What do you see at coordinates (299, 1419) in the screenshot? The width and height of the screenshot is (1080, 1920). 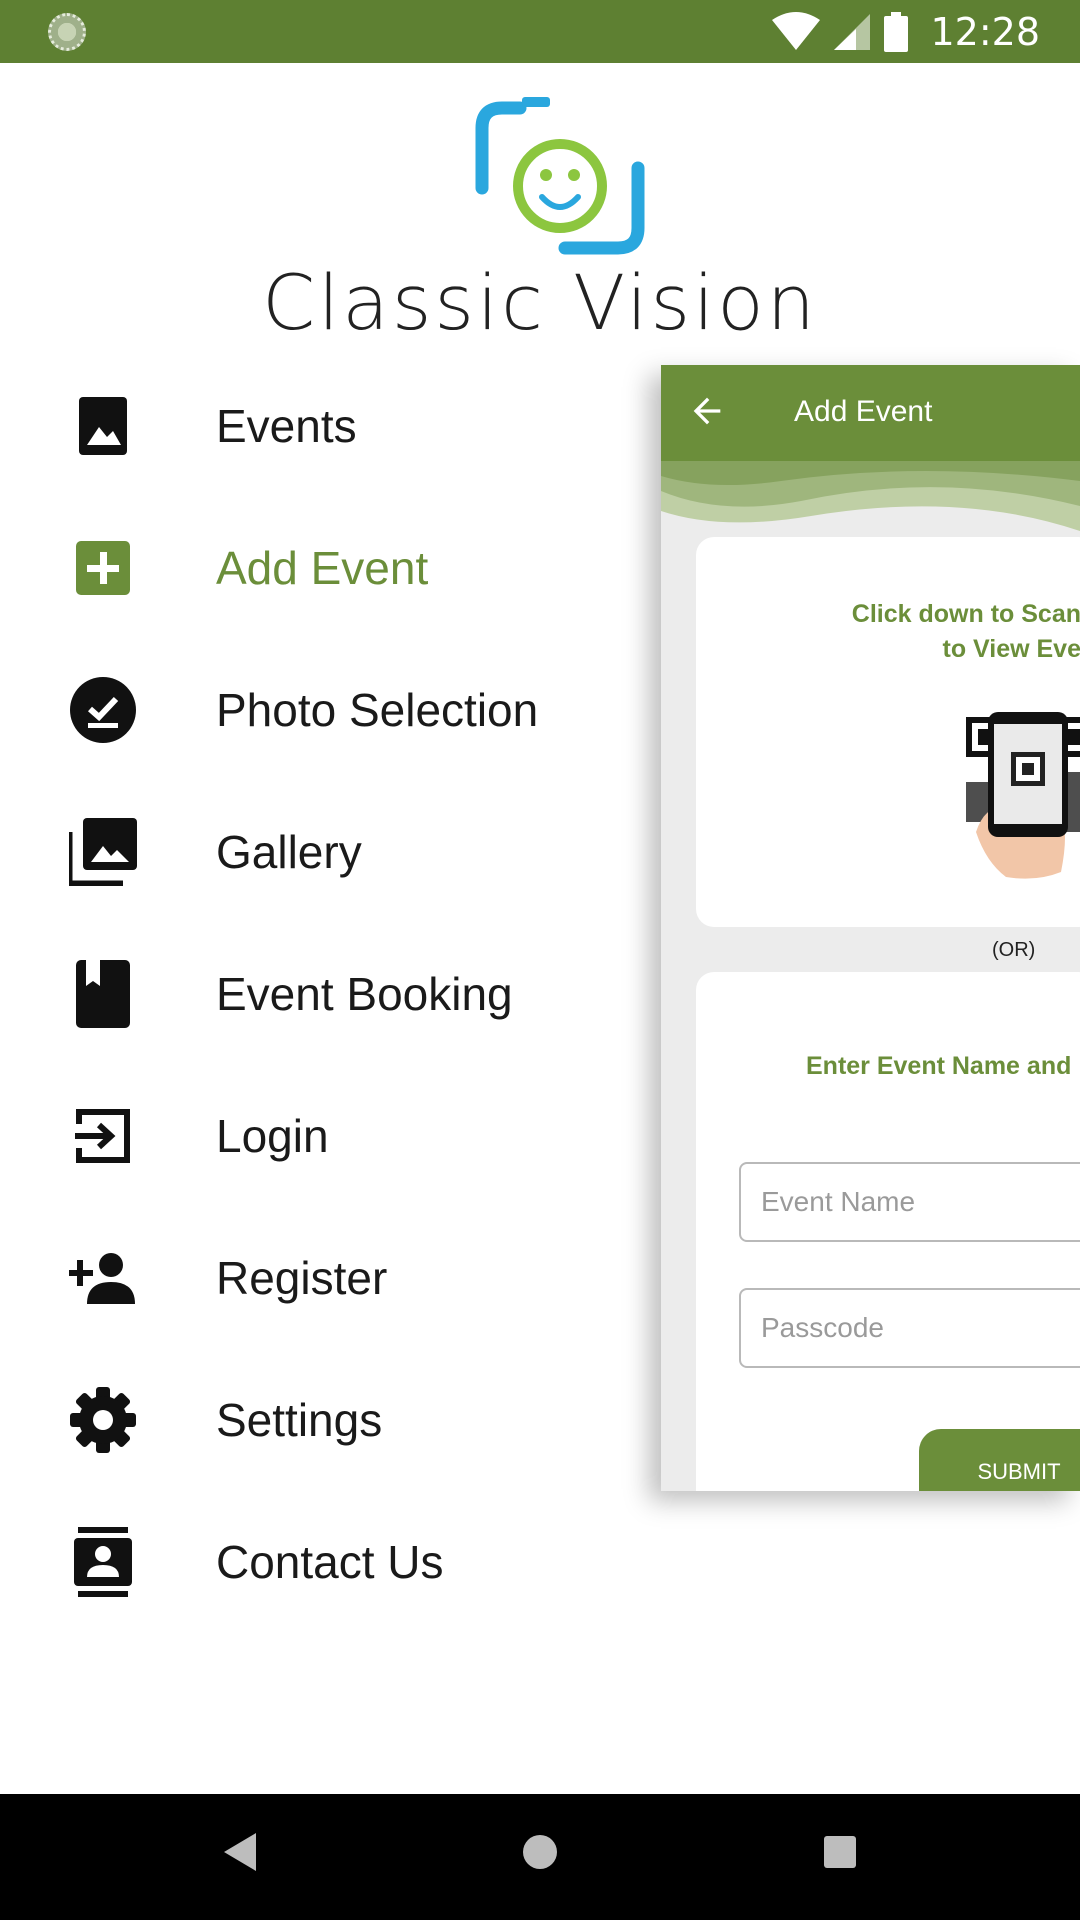 I see `menu-label: Settings` at bounding box center [299, 1419].